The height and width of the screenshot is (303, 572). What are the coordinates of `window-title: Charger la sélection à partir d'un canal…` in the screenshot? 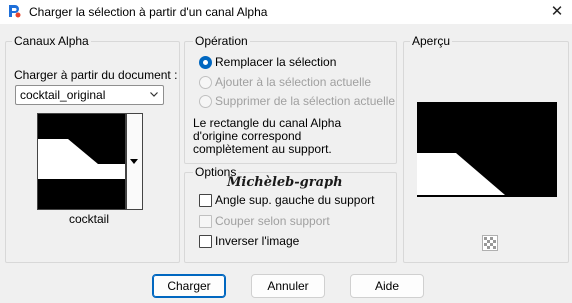 It's located at (148, 12).